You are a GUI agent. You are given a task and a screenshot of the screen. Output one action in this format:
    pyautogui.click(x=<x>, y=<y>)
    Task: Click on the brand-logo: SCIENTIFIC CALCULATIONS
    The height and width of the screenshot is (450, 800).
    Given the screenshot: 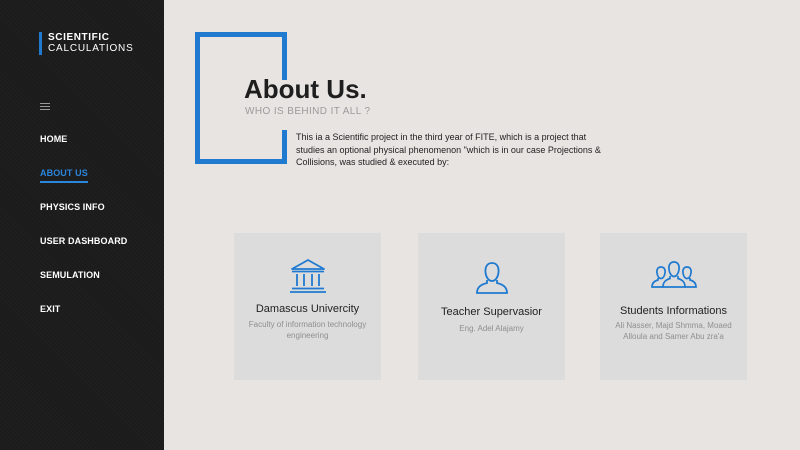 What is the action you would take?
    pyautogui.click(x=86, y=43)
    